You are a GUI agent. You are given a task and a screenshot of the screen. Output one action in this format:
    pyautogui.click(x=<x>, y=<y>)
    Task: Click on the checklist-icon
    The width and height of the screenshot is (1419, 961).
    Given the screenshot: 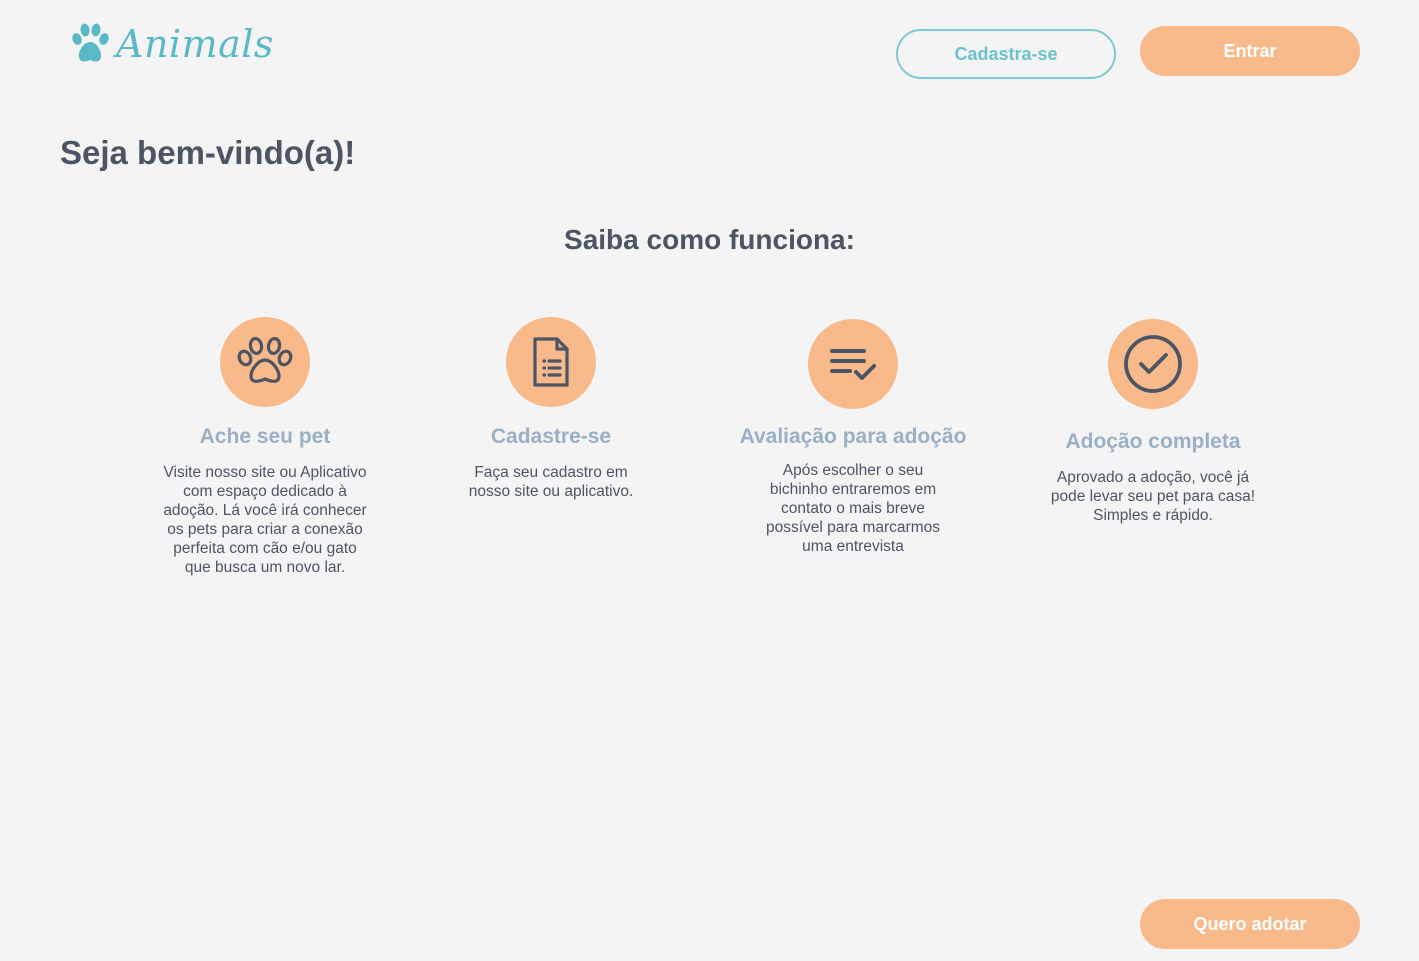 What is the action you would take?
    pyautogui.click(x=853, y=364)
    